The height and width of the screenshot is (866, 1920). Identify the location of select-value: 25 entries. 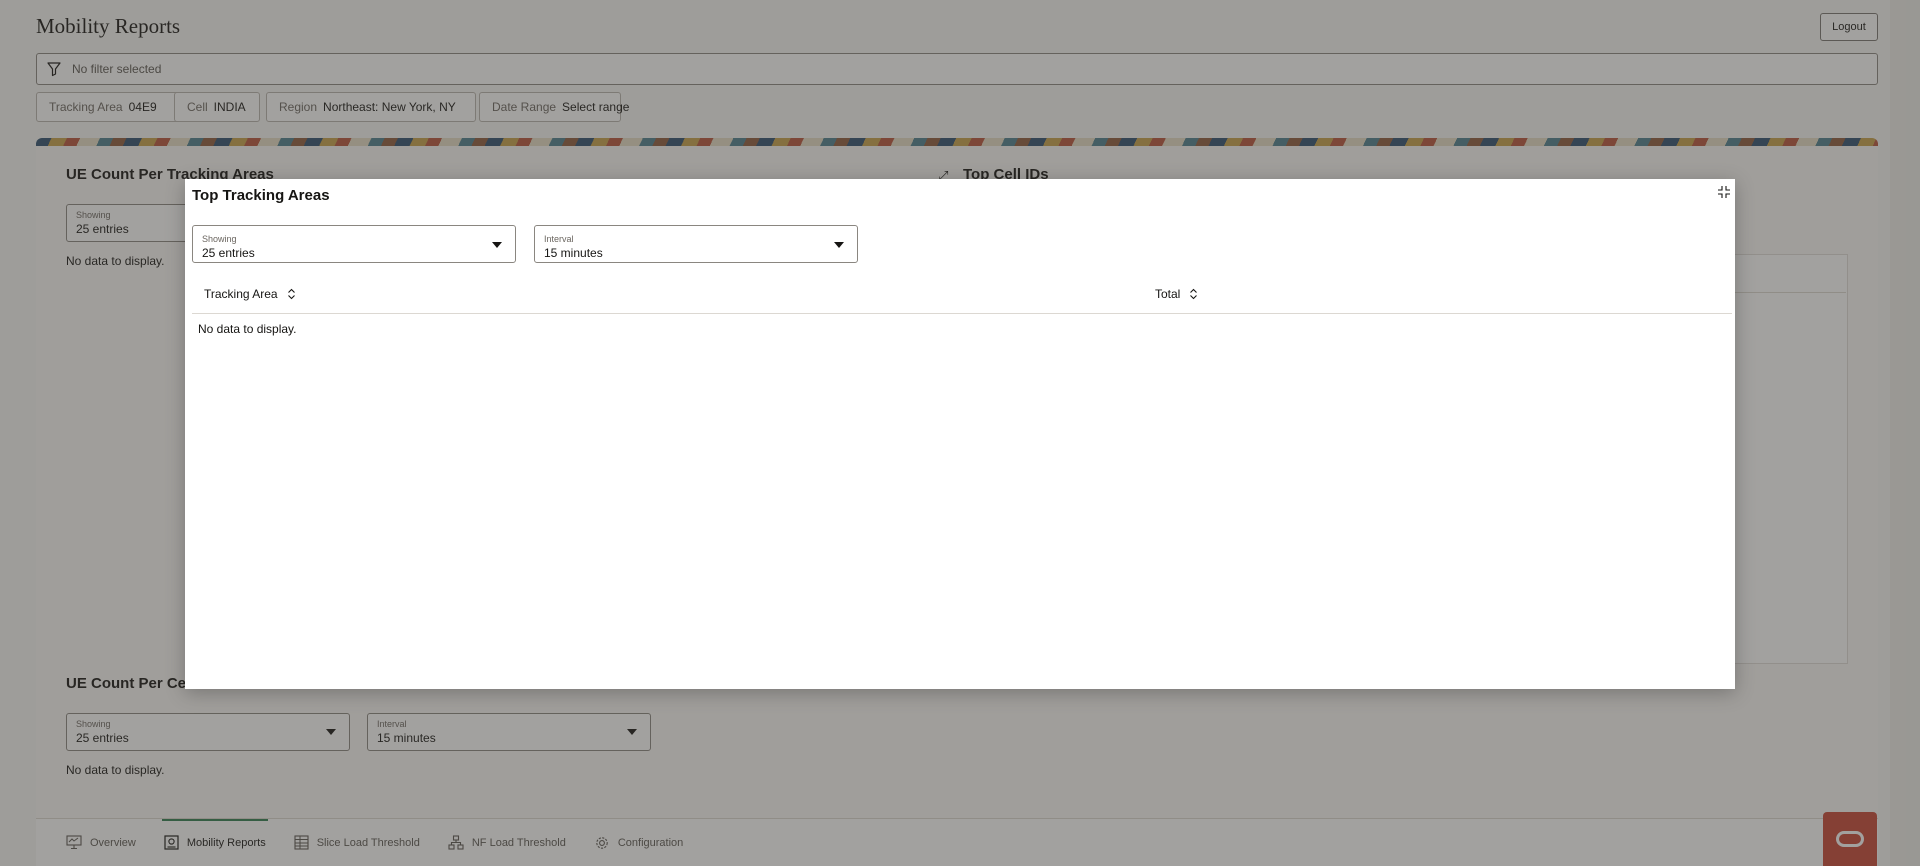
(228, 253).